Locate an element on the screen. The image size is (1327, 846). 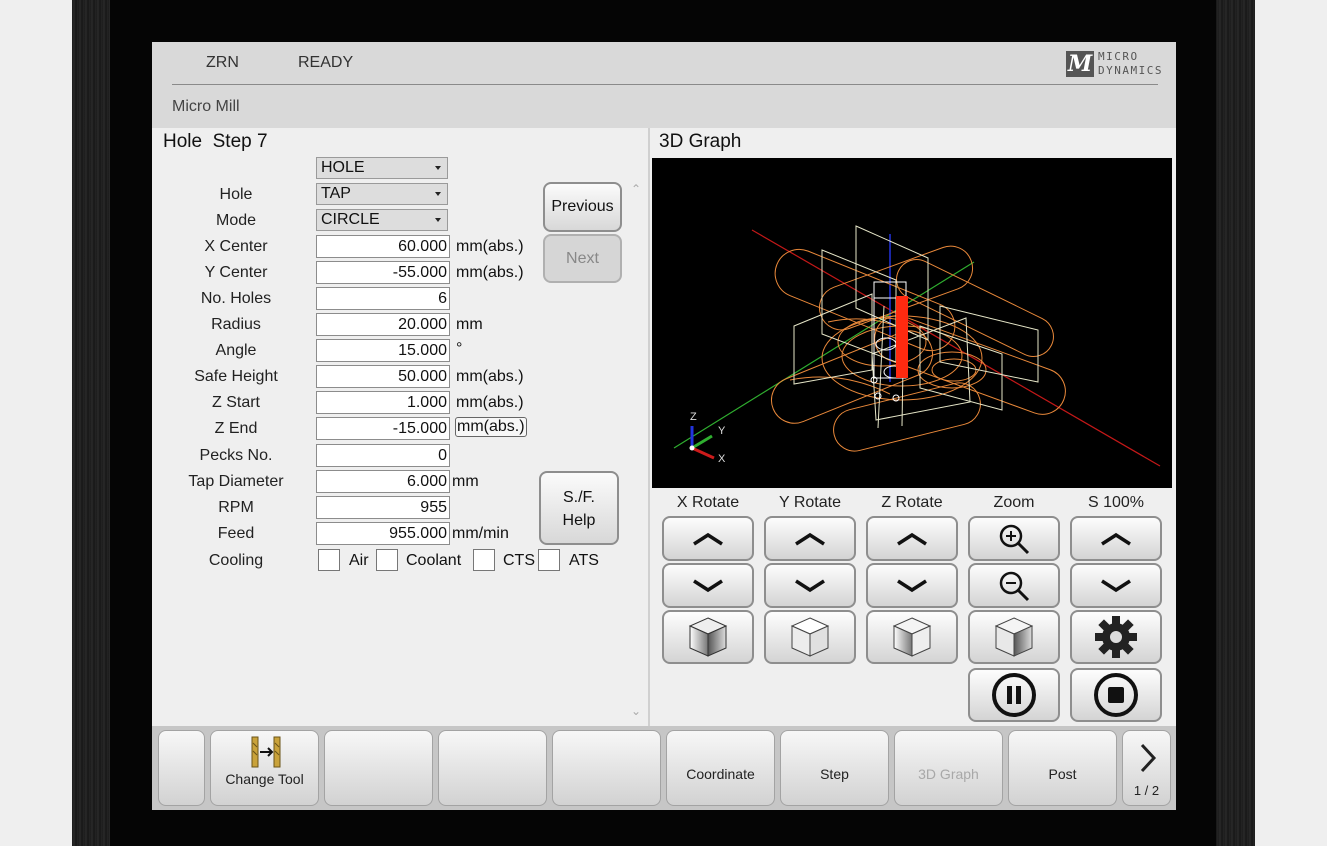
x-rotate-label: X Rotate is located at coordinates (708, 502).